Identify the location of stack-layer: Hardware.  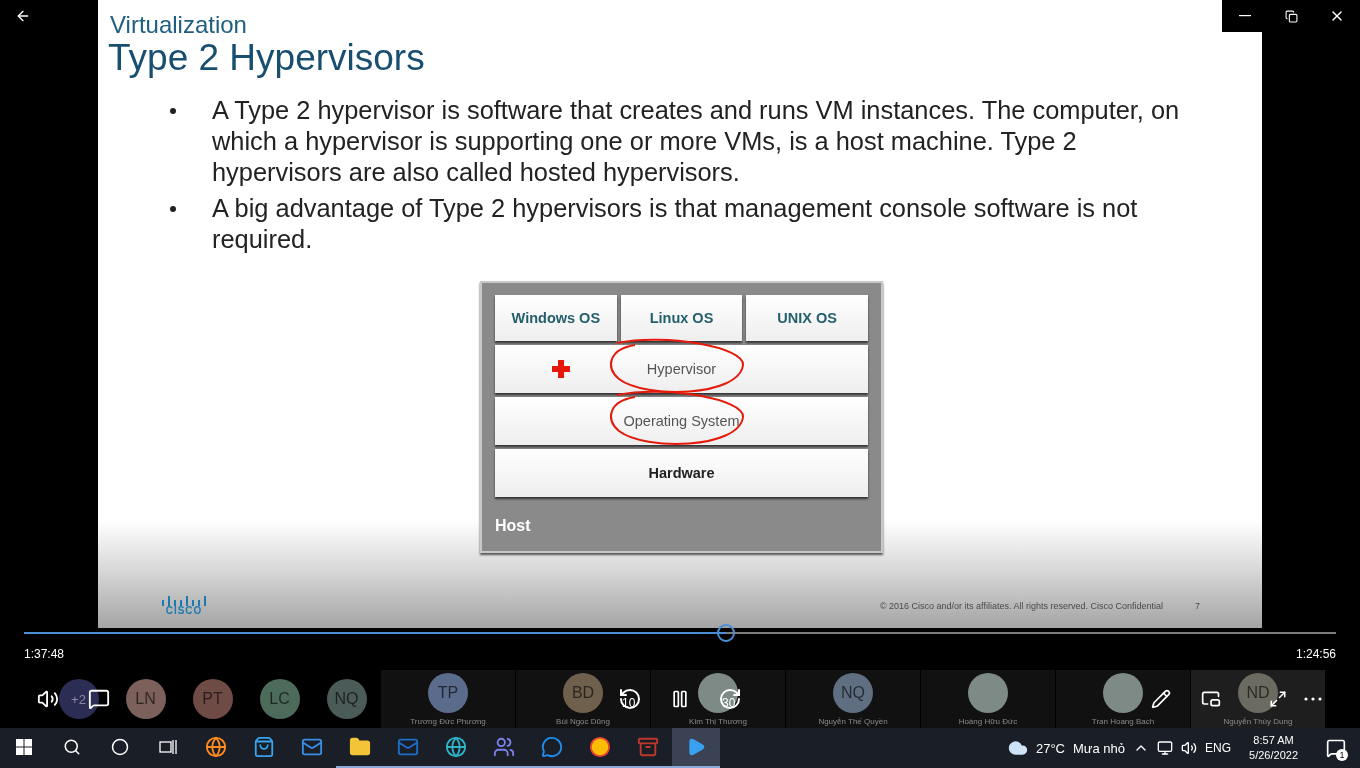
(681, 473).